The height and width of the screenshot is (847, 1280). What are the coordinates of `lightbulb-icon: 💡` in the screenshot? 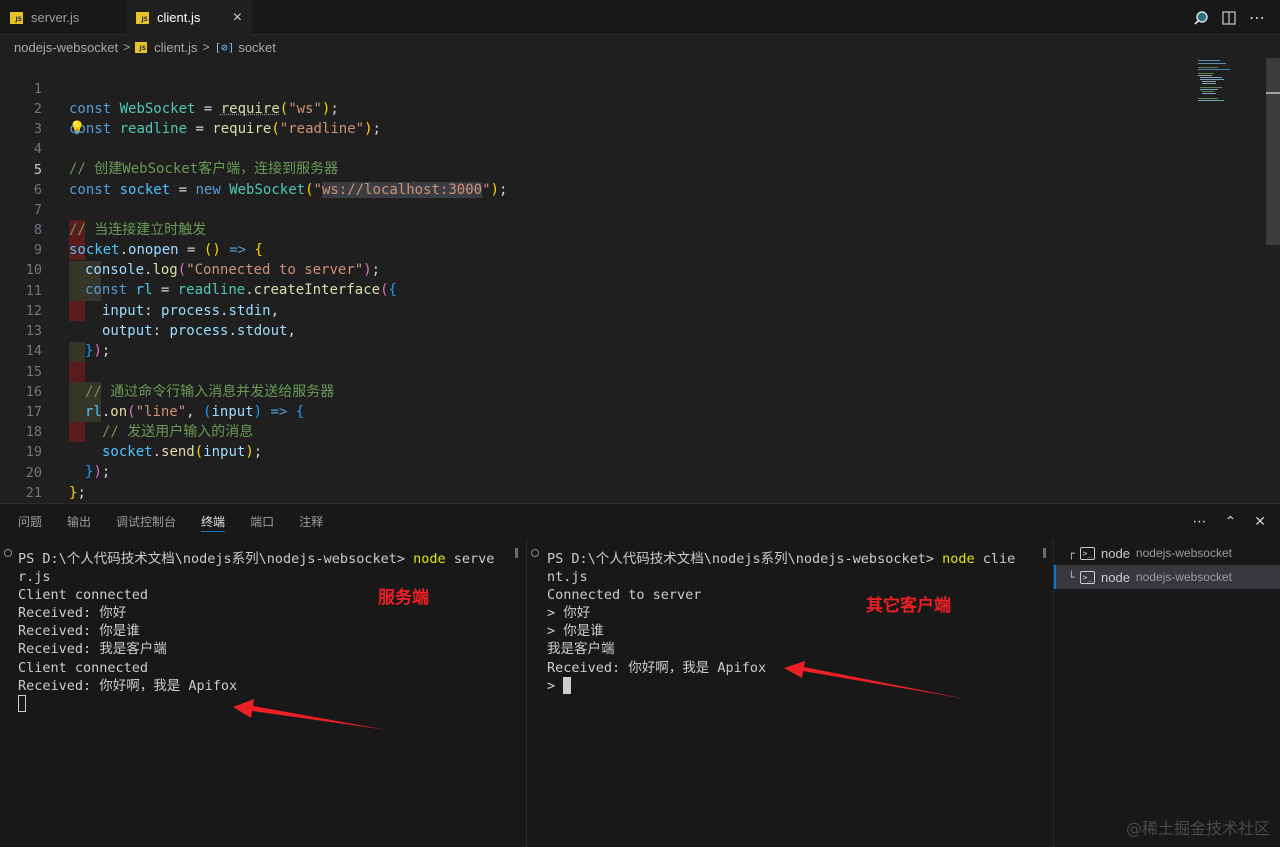 It's located at (77, 129).